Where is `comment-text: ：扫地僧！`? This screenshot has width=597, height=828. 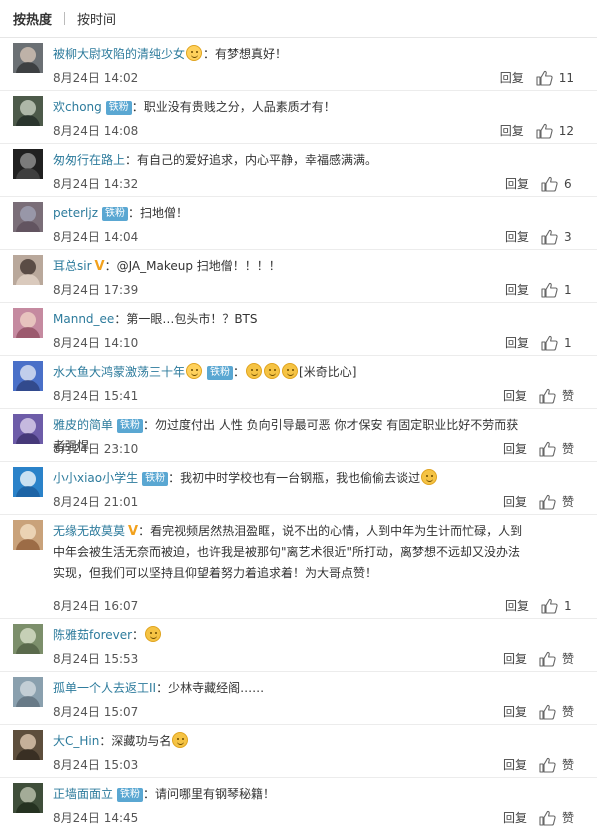 comment-text: ：扫地僧！ is located at coordinates (158, 213).